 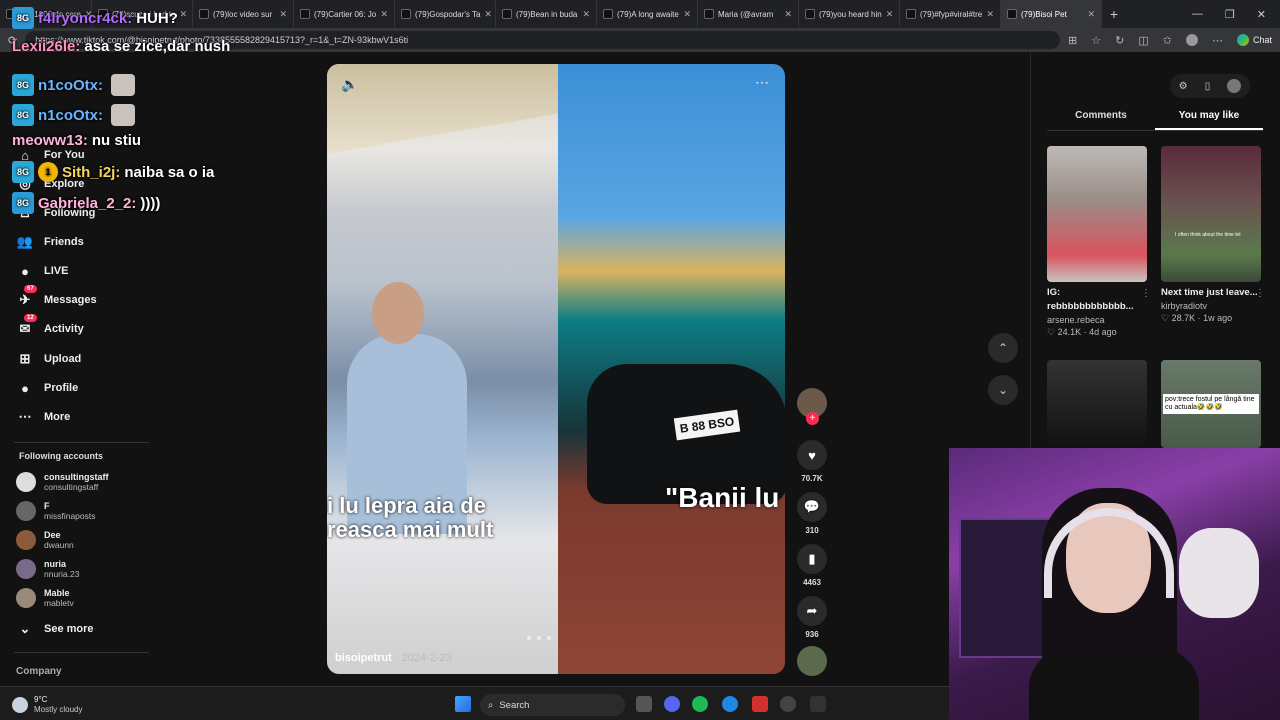 What do you see at coordinates (812, 565) in the screenshot?
I see `save-button: ▮ 4463` at bounding box center [812, 565].